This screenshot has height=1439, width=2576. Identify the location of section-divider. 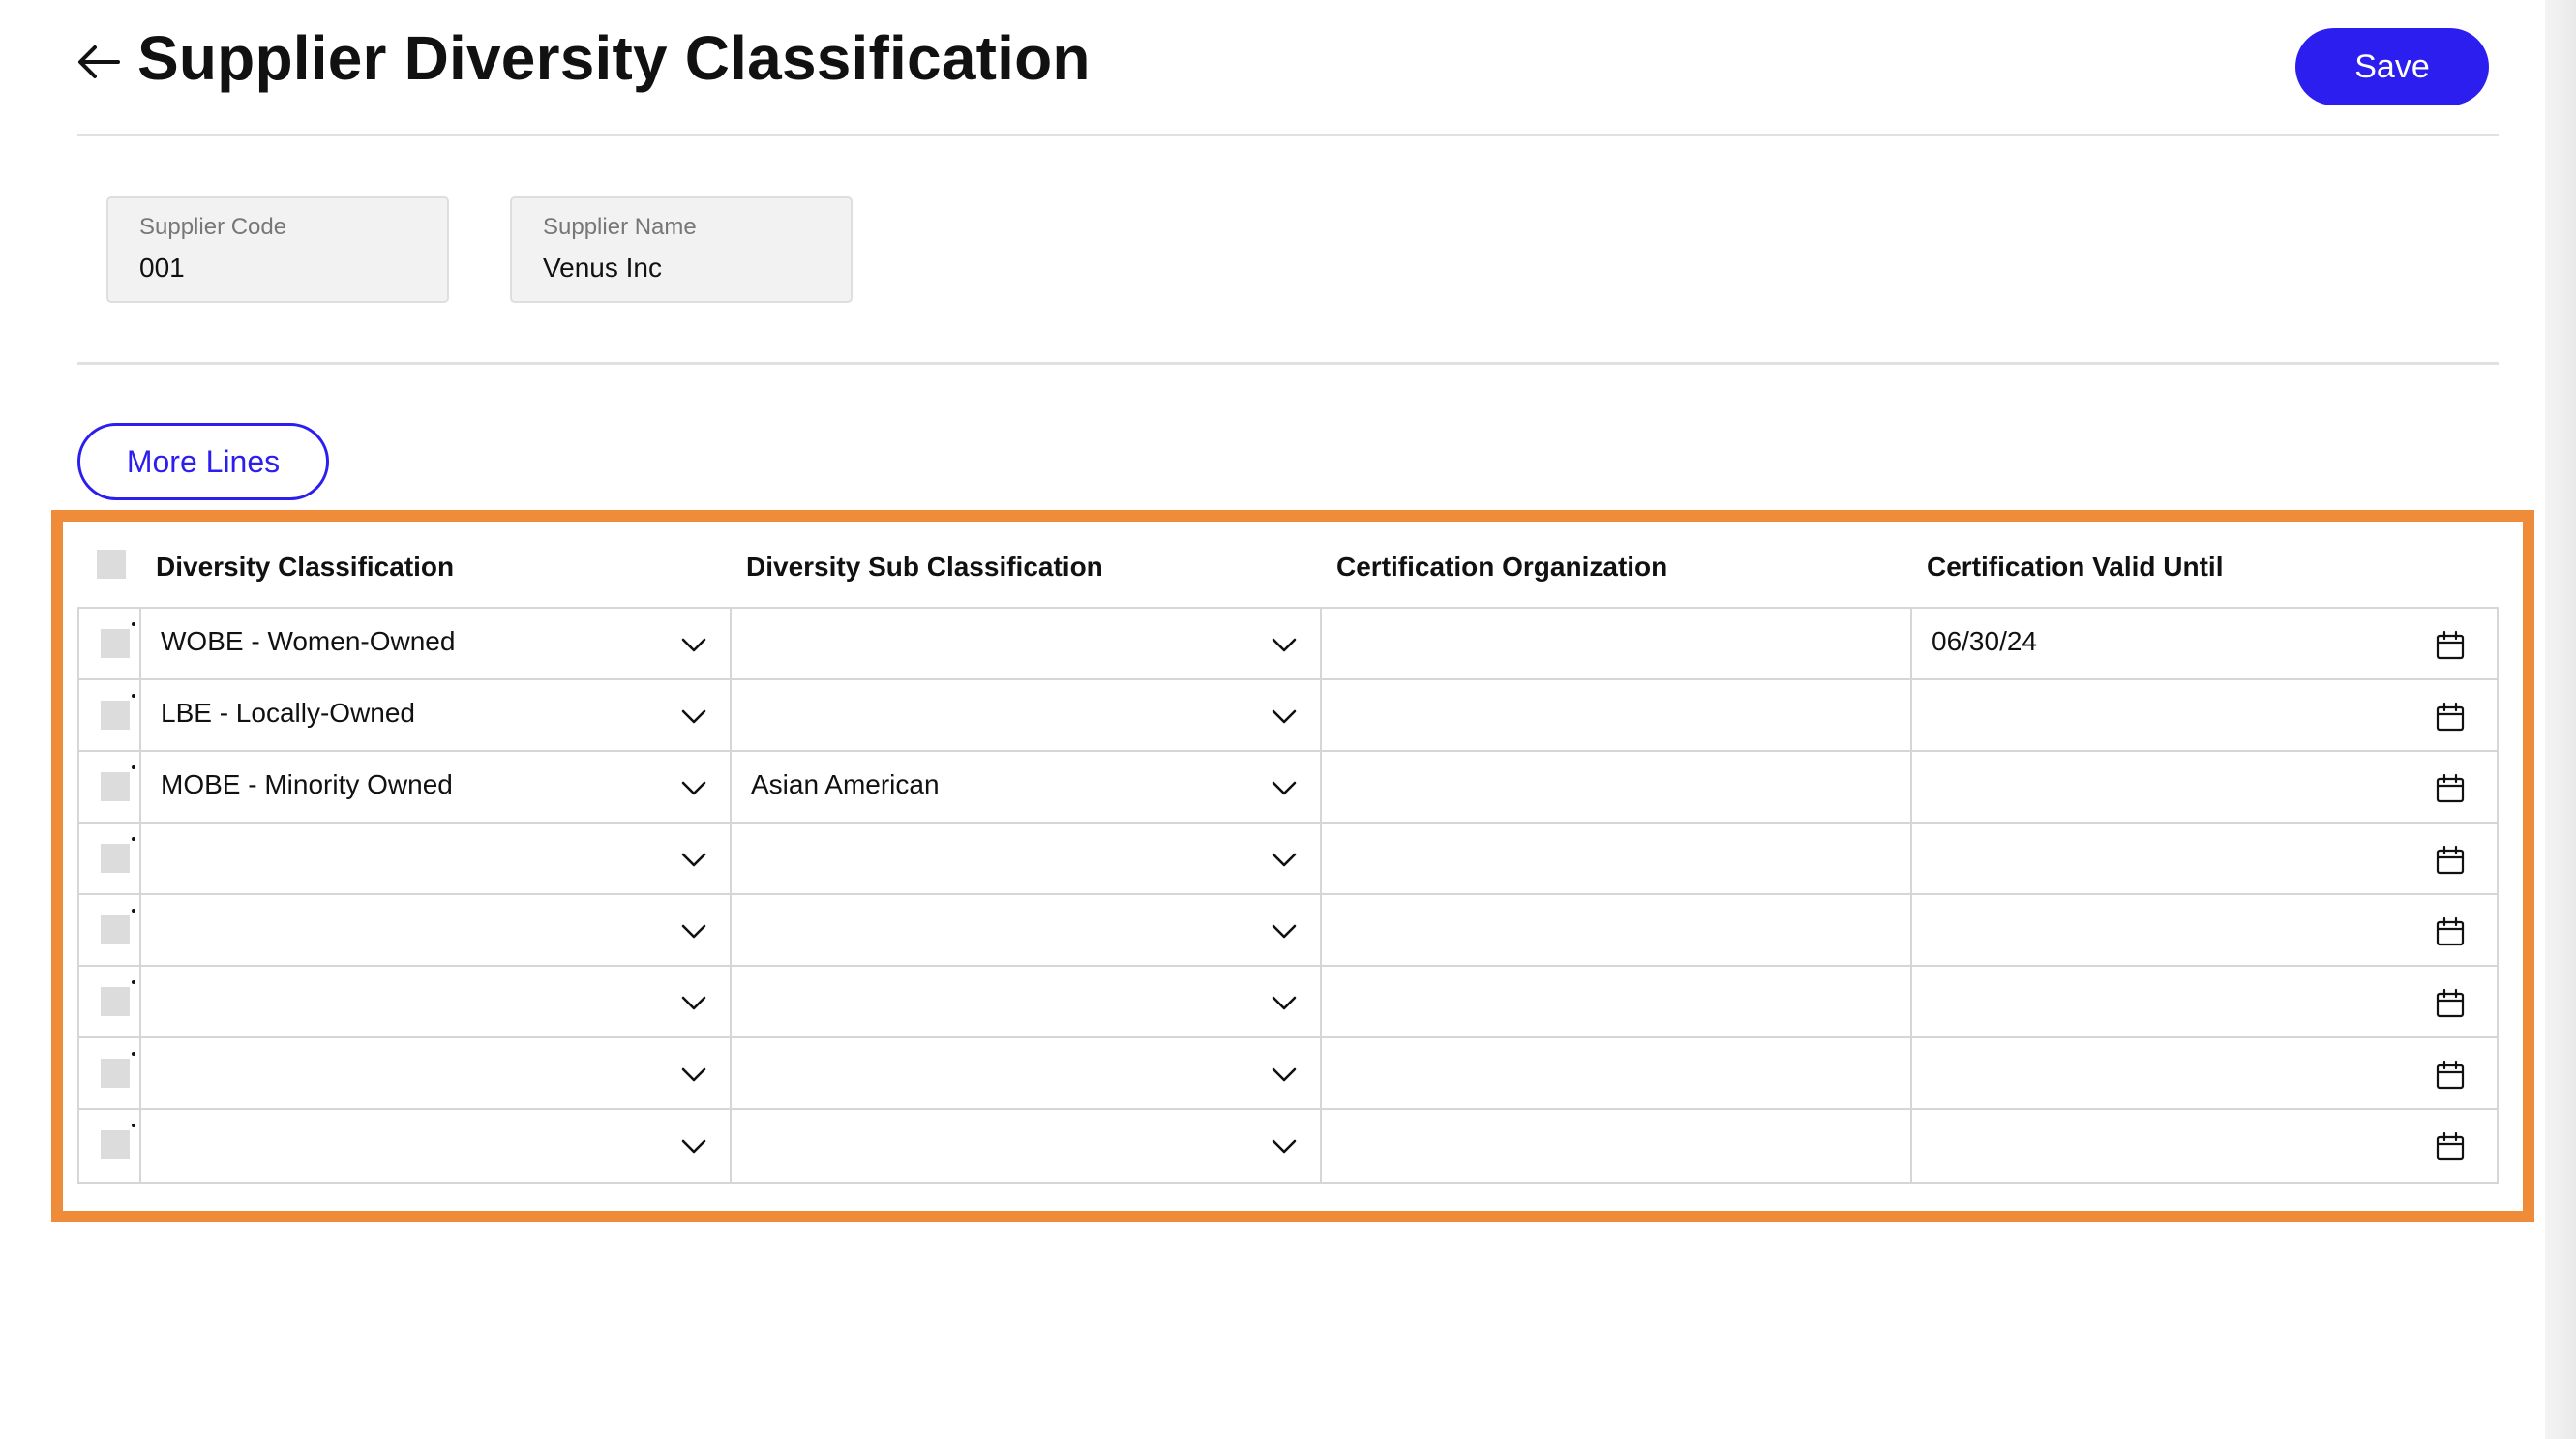
(1288, 364).